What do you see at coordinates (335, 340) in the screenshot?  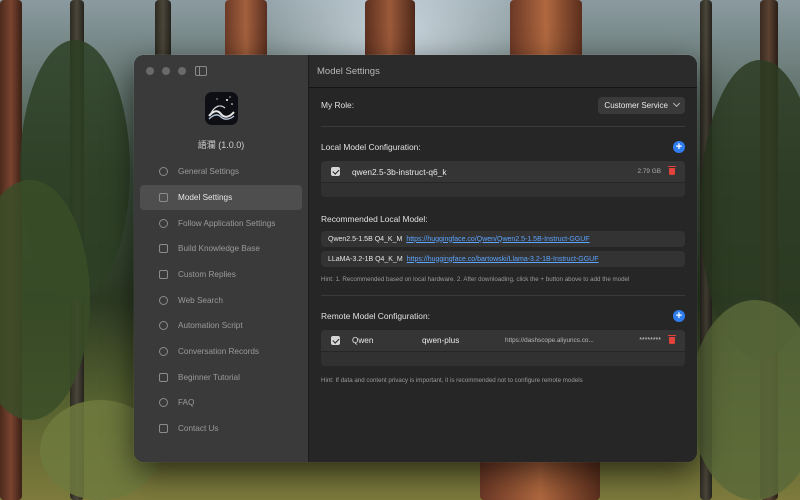 I see `remote-model-checkbox` at bounding box center [335, 340].